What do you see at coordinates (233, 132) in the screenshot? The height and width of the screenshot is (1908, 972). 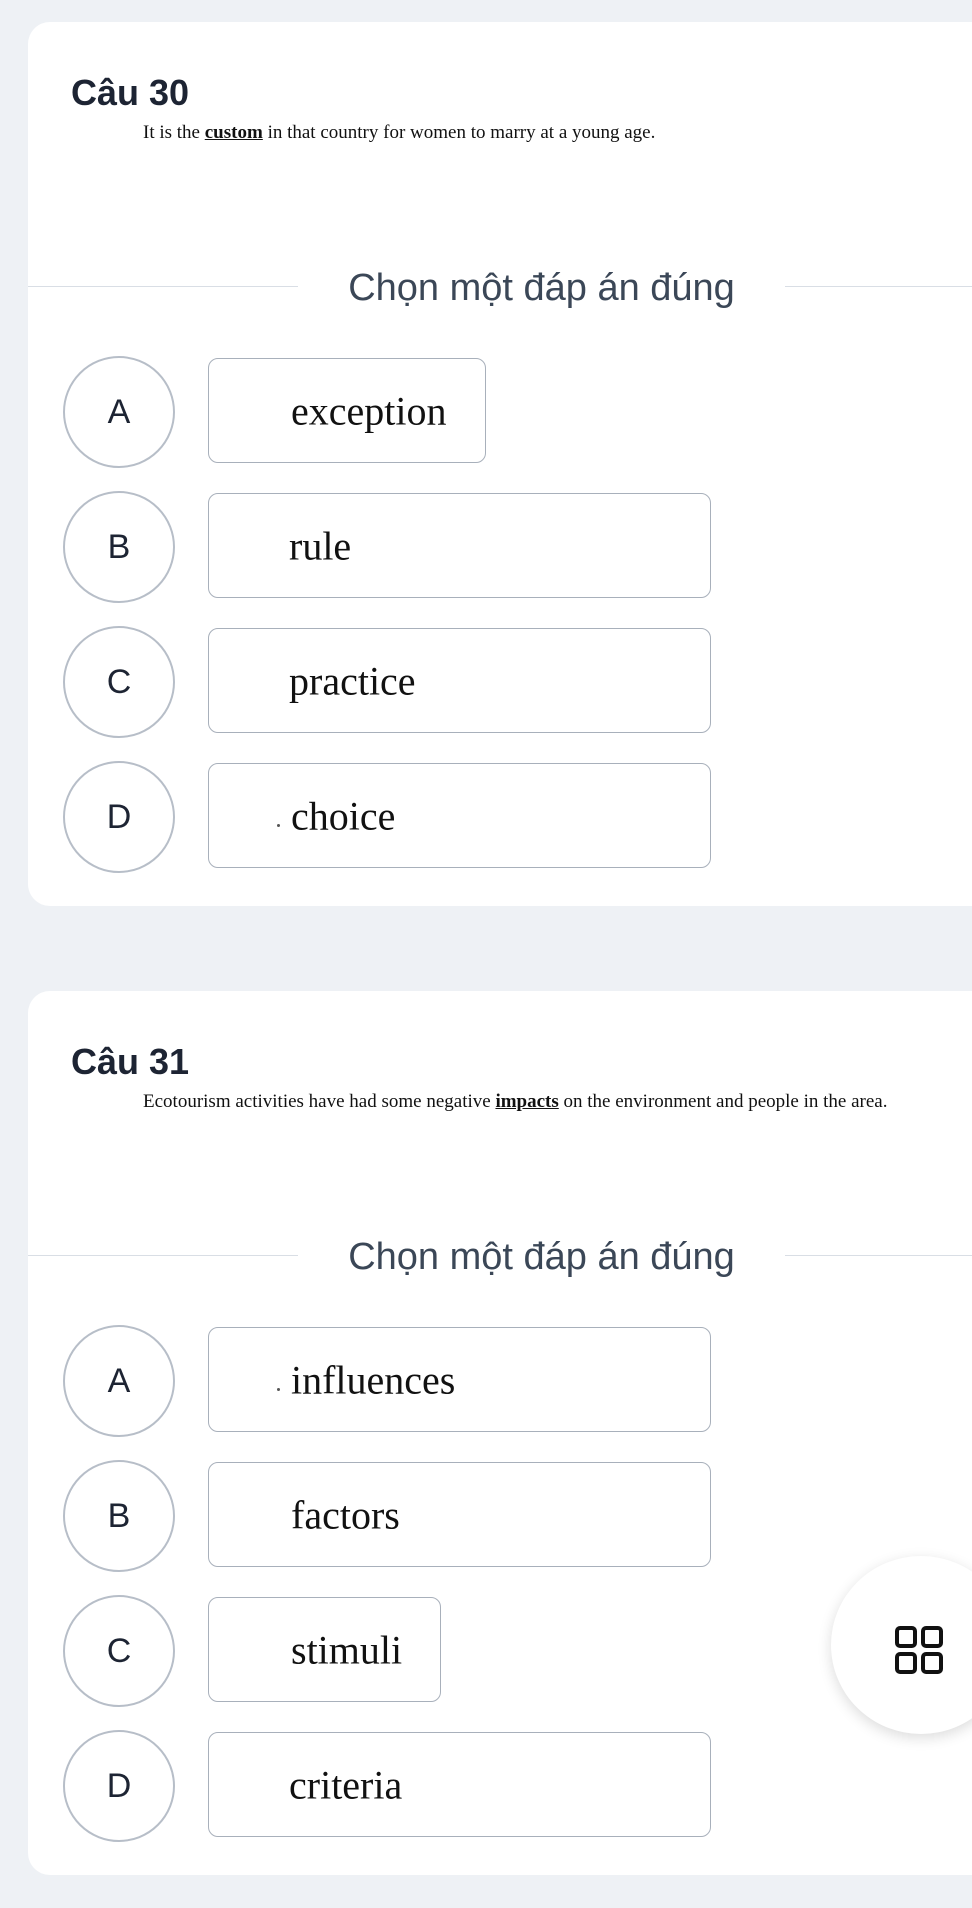 I see `stem-keyword: custom` at bounding box center [233, 132].